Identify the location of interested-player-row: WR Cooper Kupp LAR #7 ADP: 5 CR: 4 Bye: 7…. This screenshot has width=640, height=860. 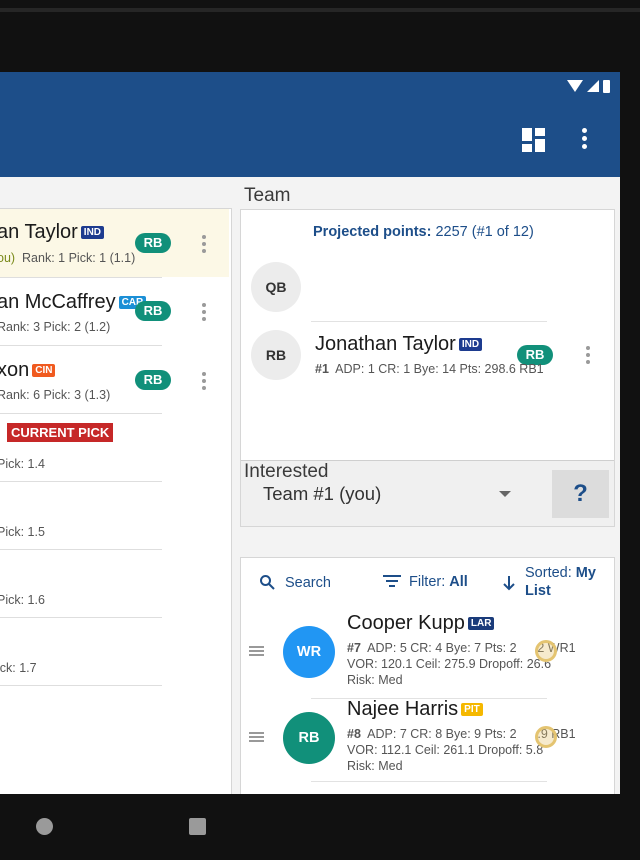
(427, 654).